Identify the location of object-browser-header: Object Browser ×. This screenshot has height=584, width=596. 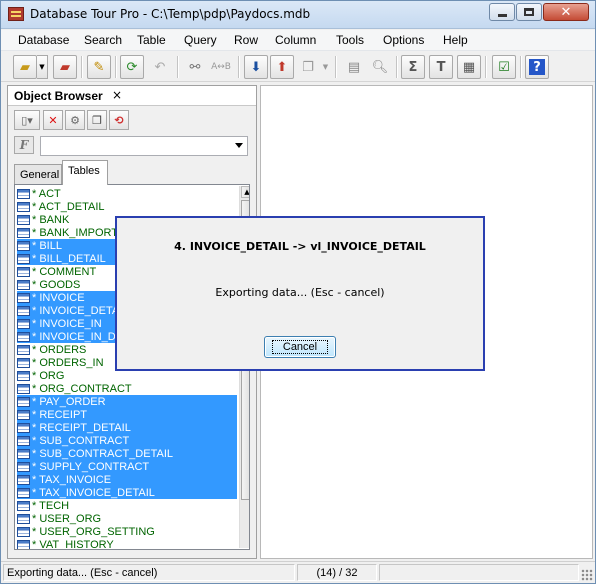
(132, 96).